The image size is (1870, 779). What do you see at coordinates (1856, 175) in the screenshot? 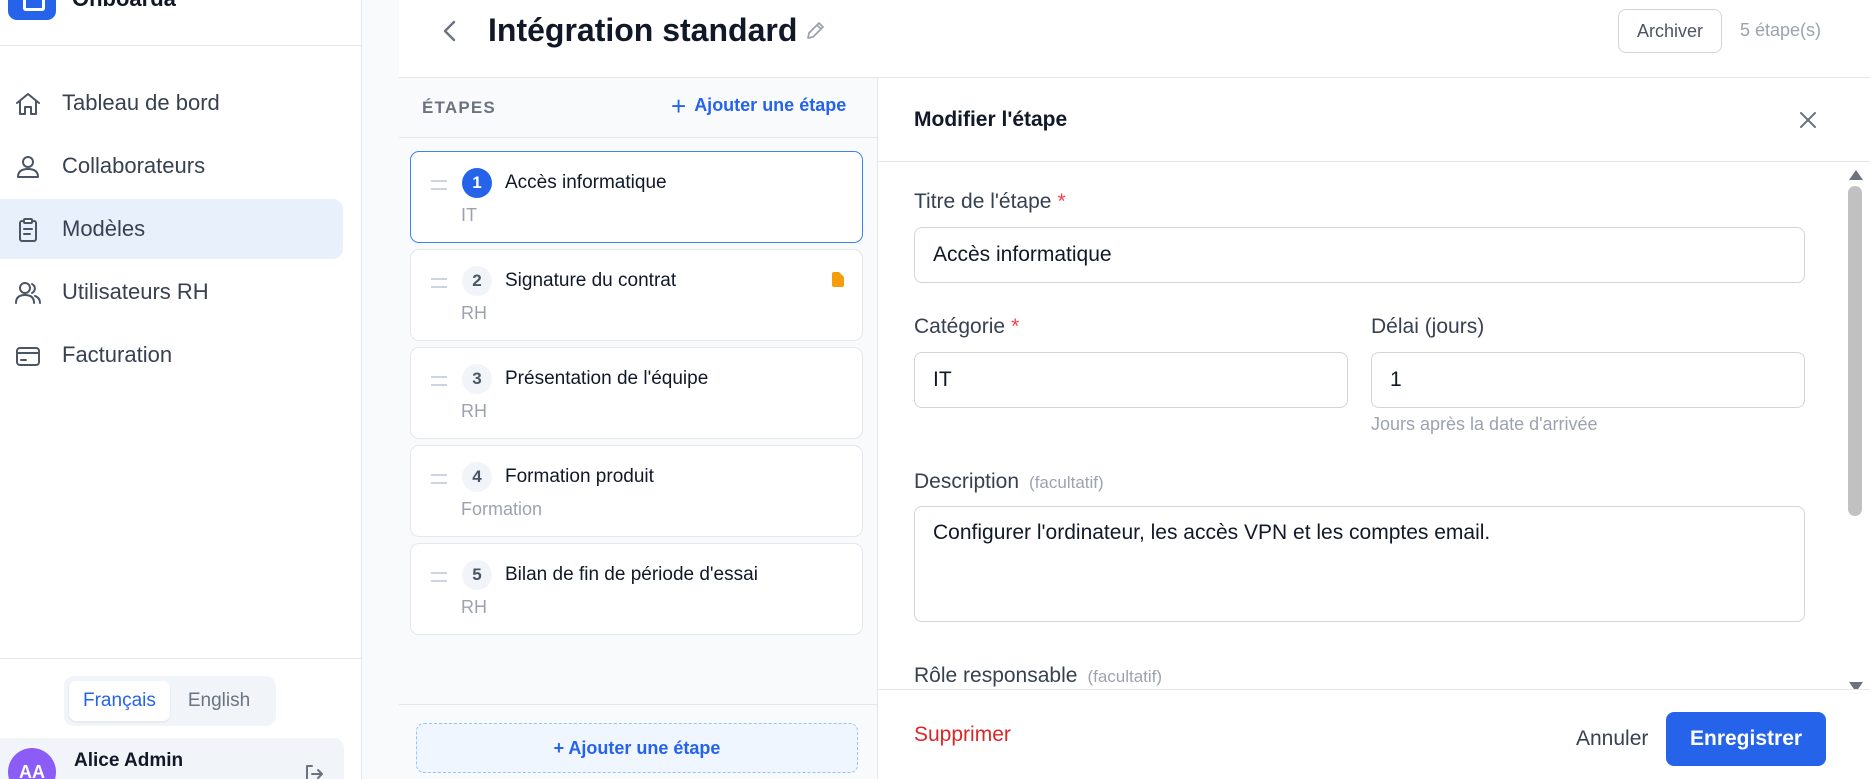
I see `scroll-up-arrow-icon` at bounding box center [1856, 175].